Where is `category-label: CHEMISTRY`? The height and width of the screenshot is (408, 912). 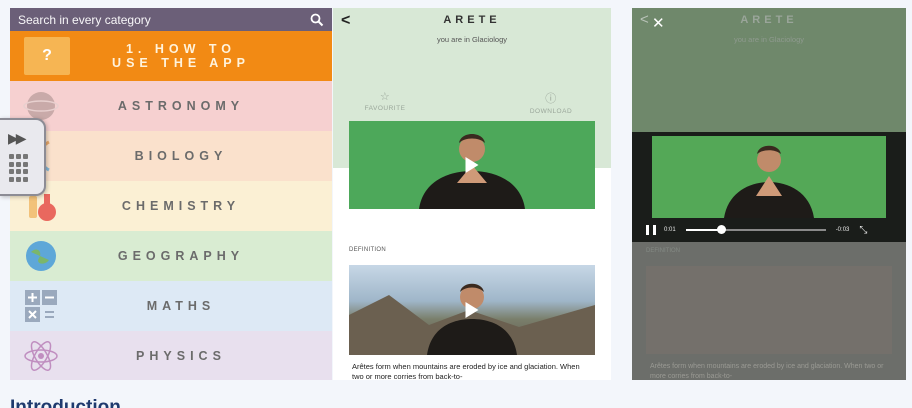 category-label: CHEMISTRY is located at coordinates (181, 206).